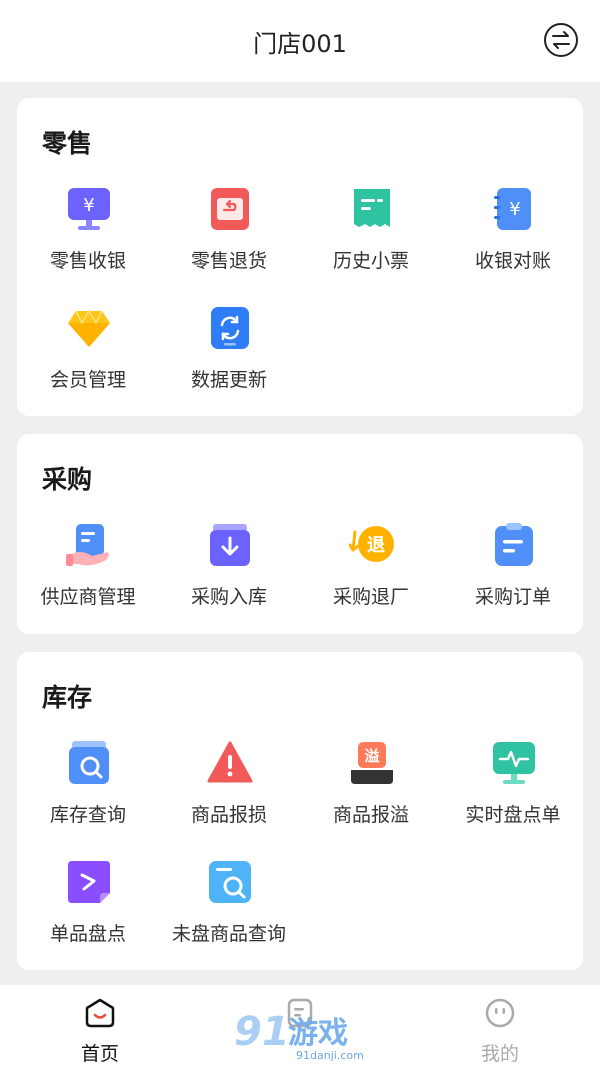  What do you see at coordinates (89, 328) in the screenshot?
I see `diamond-icon` at bounding box center [89, 328].